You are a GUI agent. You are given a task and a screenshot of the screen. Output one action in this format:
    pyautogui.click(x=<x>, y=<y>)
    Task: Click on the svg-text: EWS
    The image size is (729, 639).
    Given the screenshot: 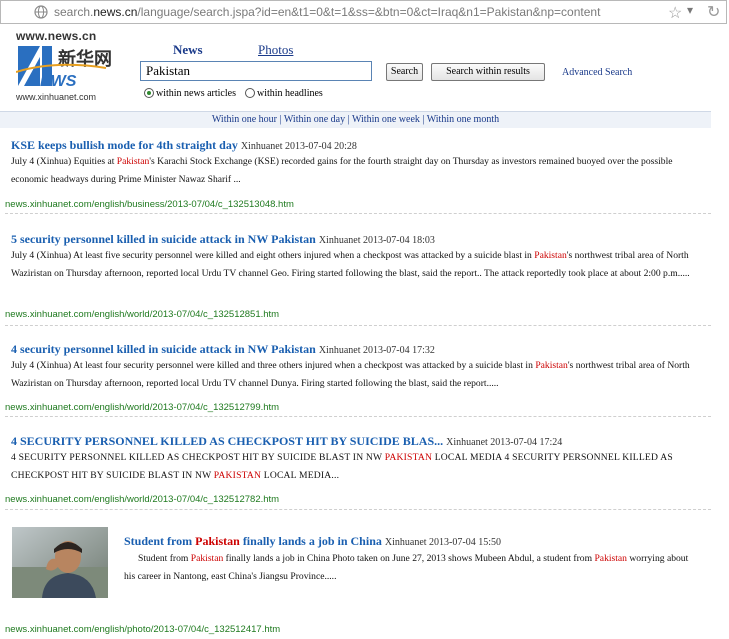 What is the action you would take?
    pyautogui.click(x=58, y=81)
    